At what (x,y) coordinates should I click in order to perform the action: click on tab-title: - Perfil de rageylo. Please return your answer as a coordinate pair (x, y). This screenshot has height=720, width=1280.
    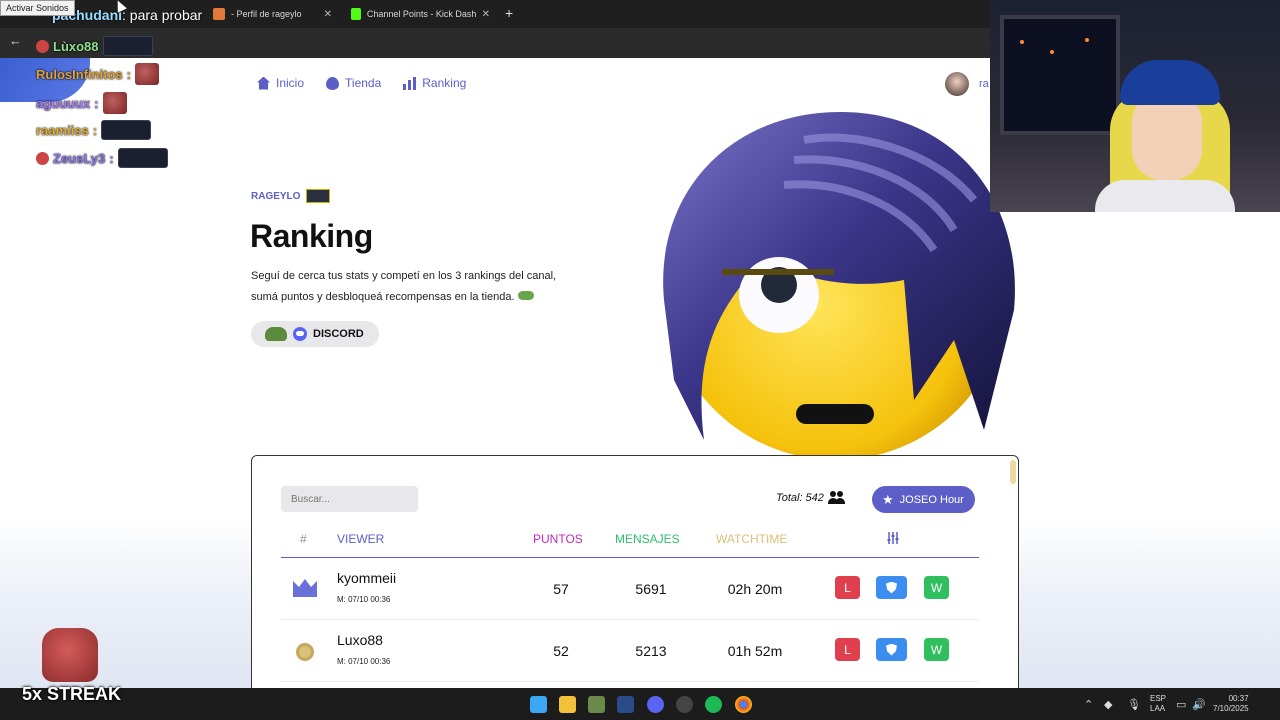
    Looking at the image, I should click on (266, 14).